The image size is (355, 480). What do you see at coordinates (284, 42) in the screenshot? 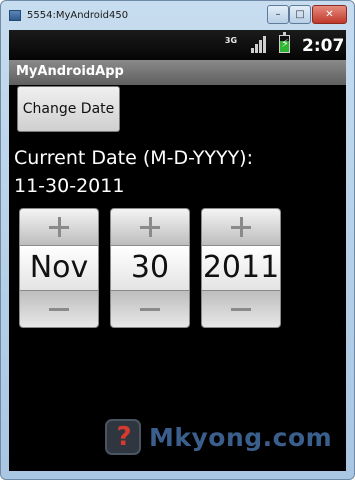
I see `battery-charging-icon: ⚡` at bounding box center [284, 42].